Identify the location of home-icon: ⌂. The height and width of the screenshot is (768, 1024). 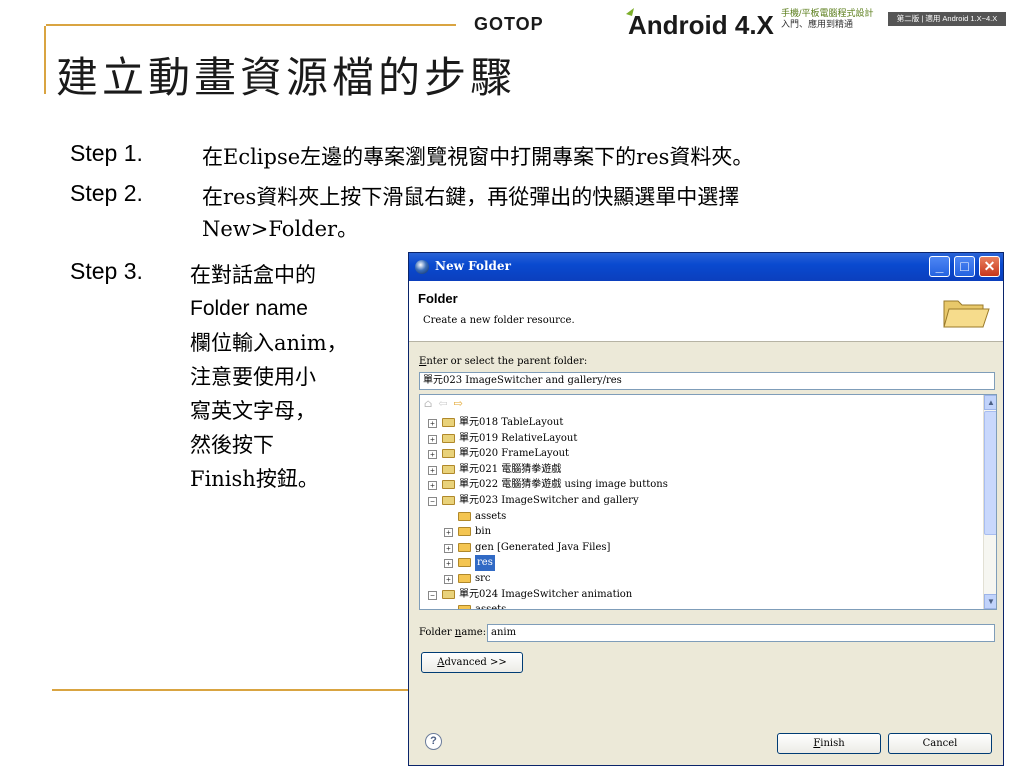
(428, 403).